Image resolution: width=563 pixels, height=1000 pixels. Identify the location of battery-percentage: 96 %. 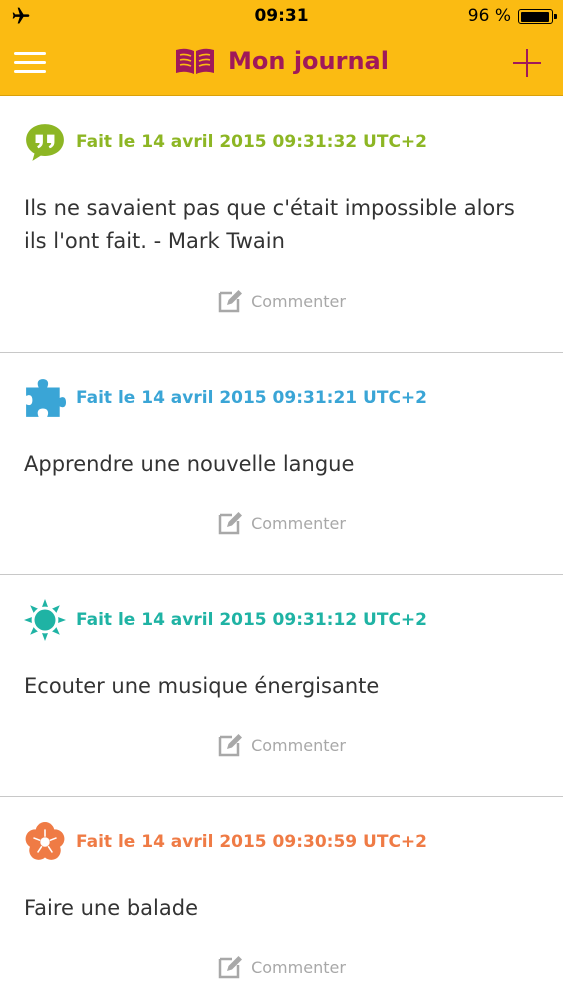
(489, 16).